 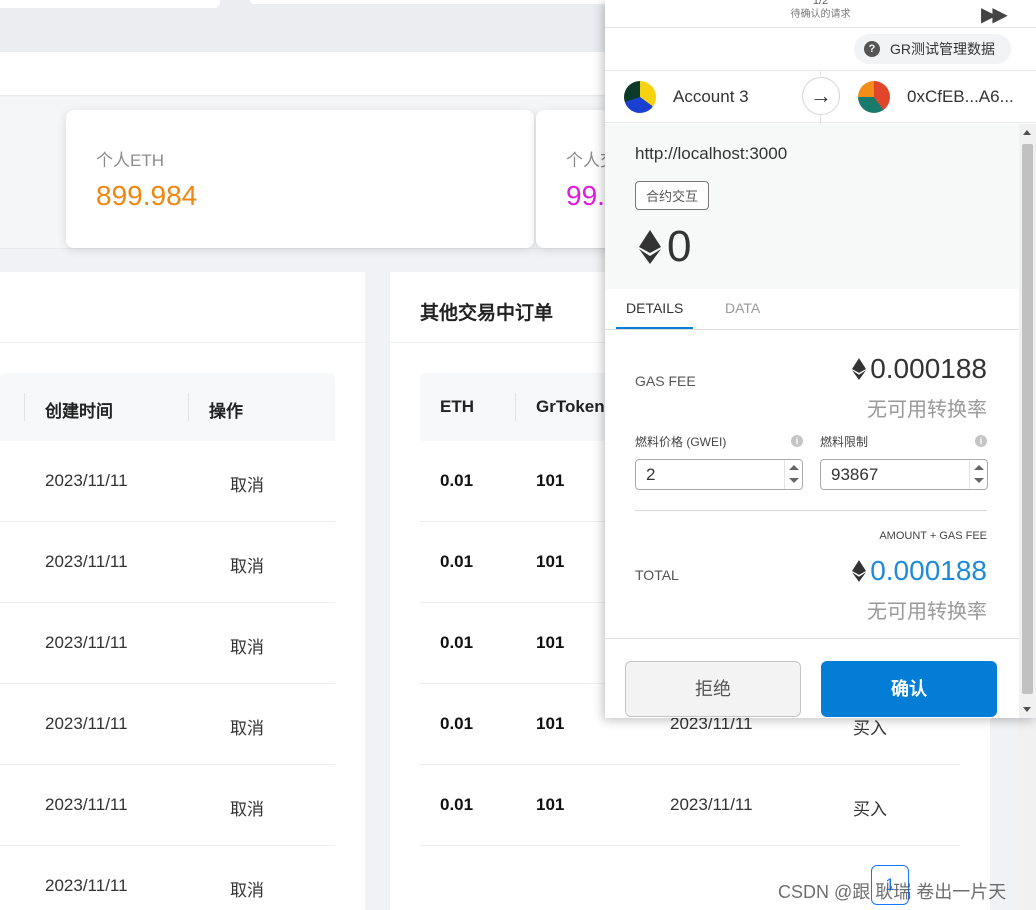 I want to click on to-account-avatar, so click(x=874, y=97).